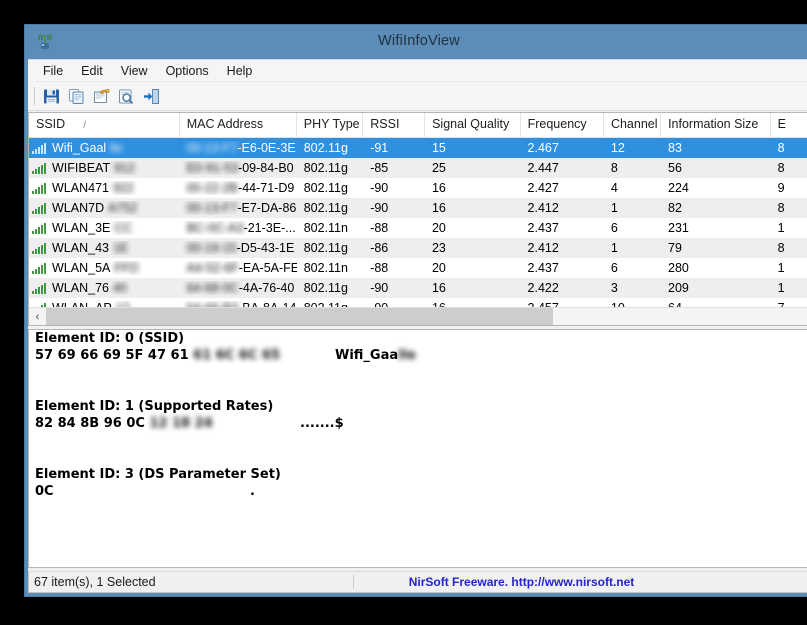 The height and width of the screenshot is (625, 807). What do you see at coordinates (300, 316) in the screenshot?
I see `scroll-thumb` at bounding box center [300, 316].